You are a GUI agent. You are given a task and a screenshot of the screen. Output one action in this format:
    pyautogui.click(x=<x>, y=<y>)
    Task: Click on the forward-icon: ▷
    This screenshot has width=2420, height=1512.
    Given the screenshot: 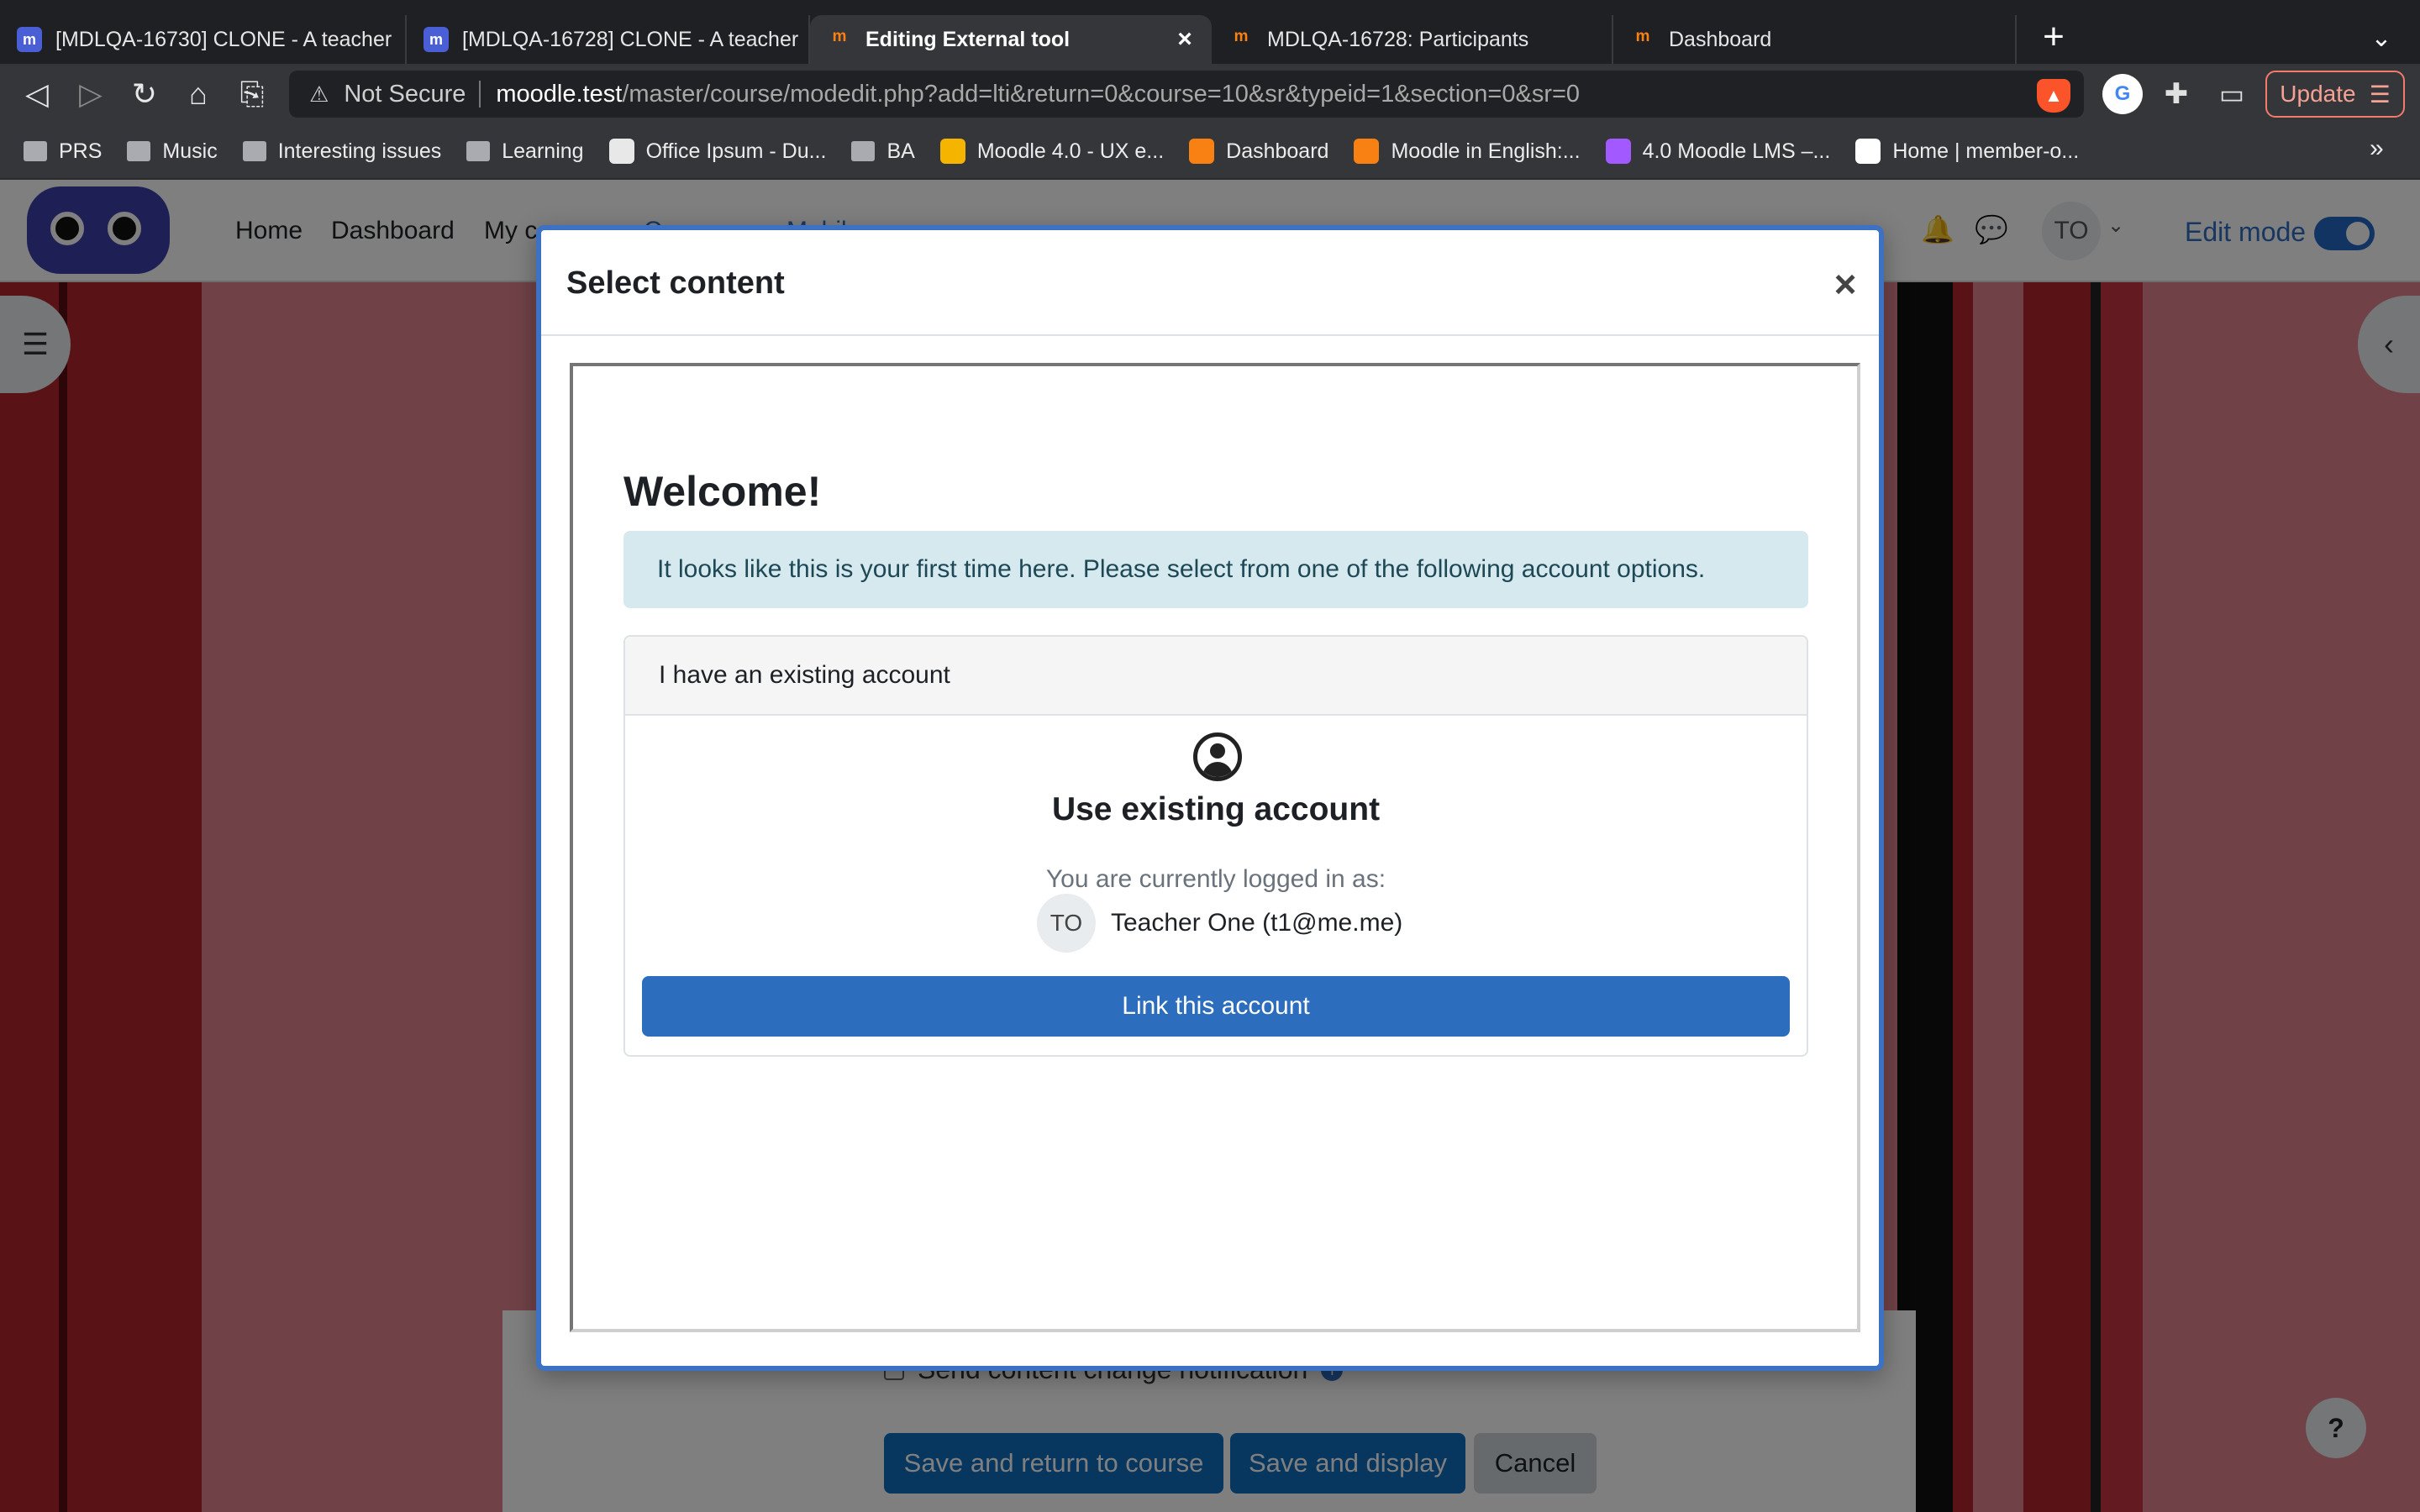 What is the action you would take?
    pyautogui.click(x=91, y=94)
    